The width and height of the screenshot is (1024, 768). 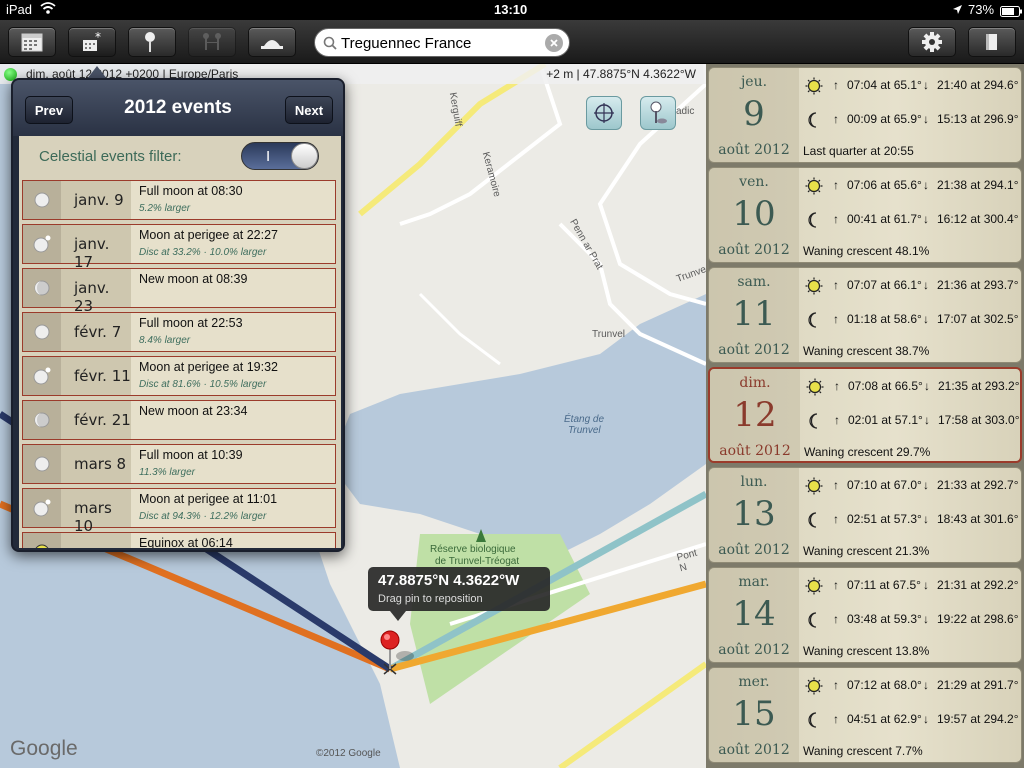 I want to click on sunrise-time: 07:07 at 66.1°, so click(x=884, y=285).